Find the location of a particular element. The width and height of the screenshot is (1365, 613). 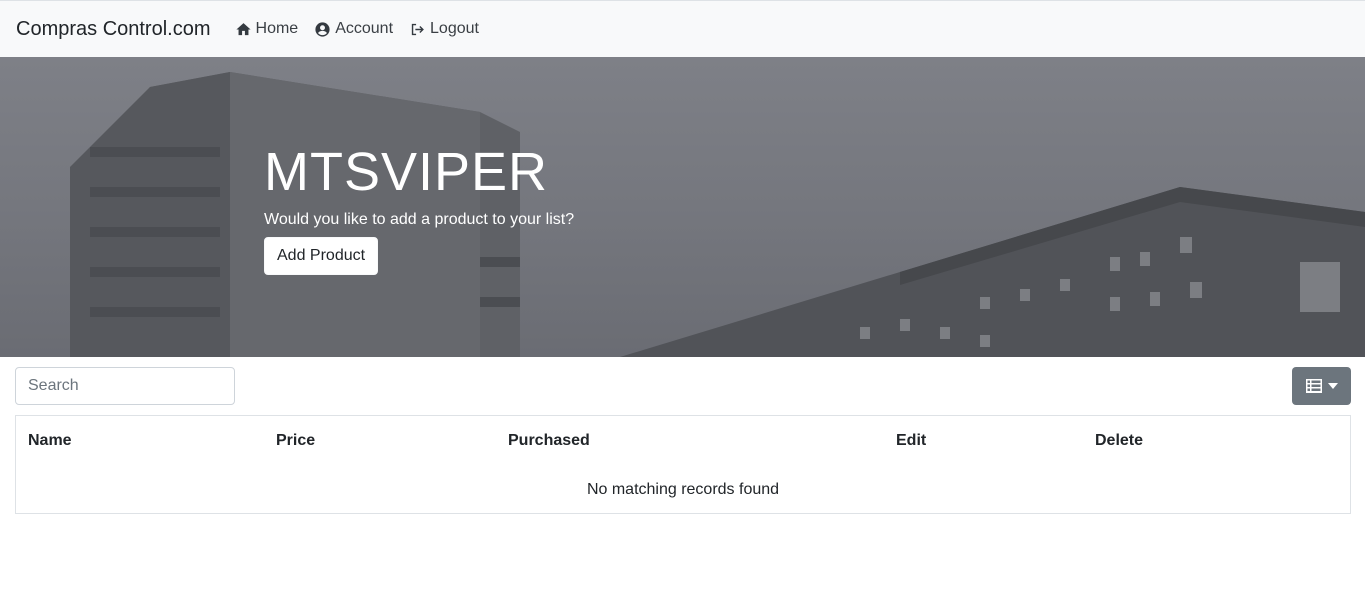

hero-title: MTSVIPER is located at coordinates (406, 172).